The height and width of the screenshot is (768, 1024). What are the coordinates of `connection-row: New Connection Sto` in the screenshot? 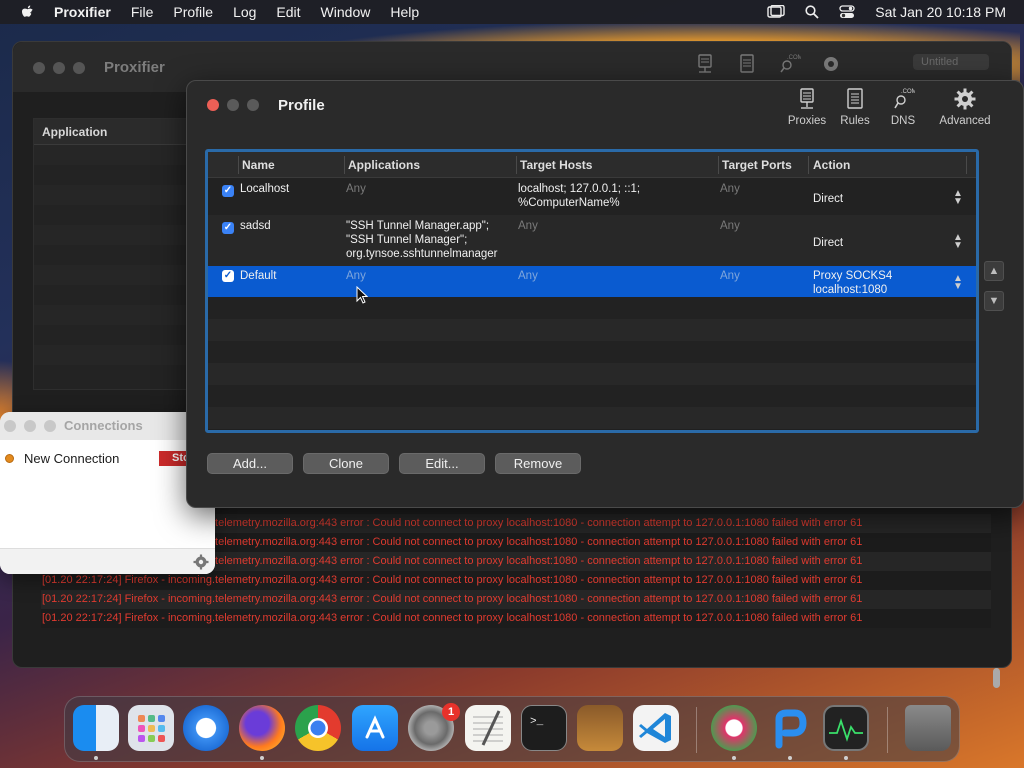 It's located at (107, 459).